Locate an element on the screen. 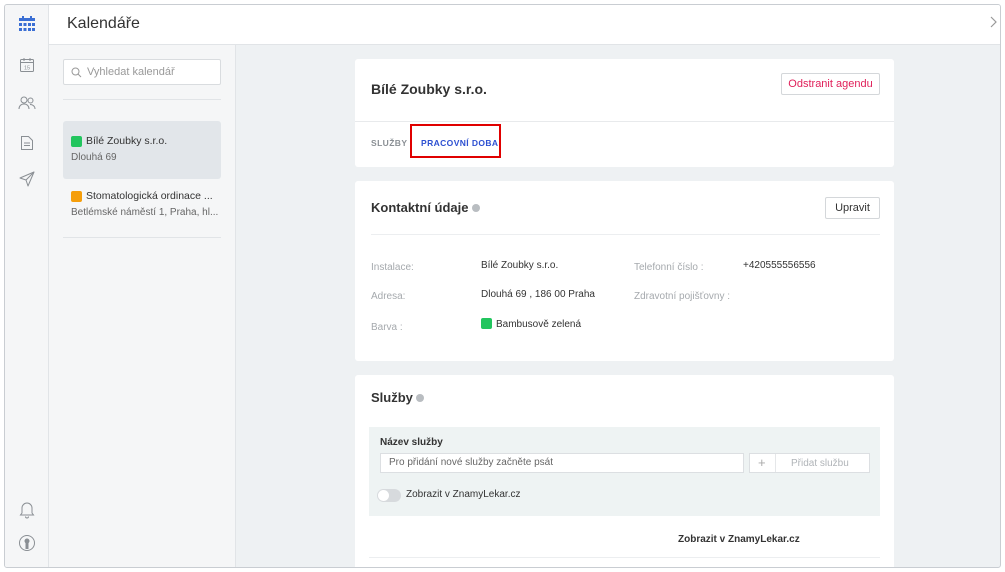  calendar-item: Bílé Zoubky s.r.o. Dlouhá 69 is located at coordinates (142, 150).